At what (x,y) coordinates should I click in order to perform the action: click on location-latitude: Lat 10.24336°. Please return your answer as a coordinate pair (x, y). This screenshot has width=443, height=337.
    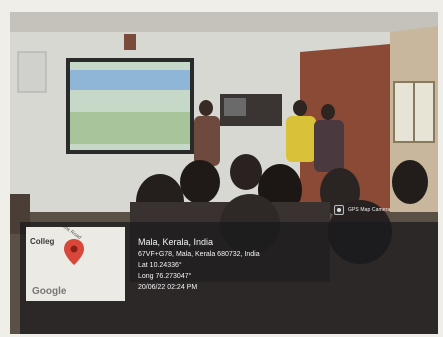
    Looking at the image, I should click on (160, 265).